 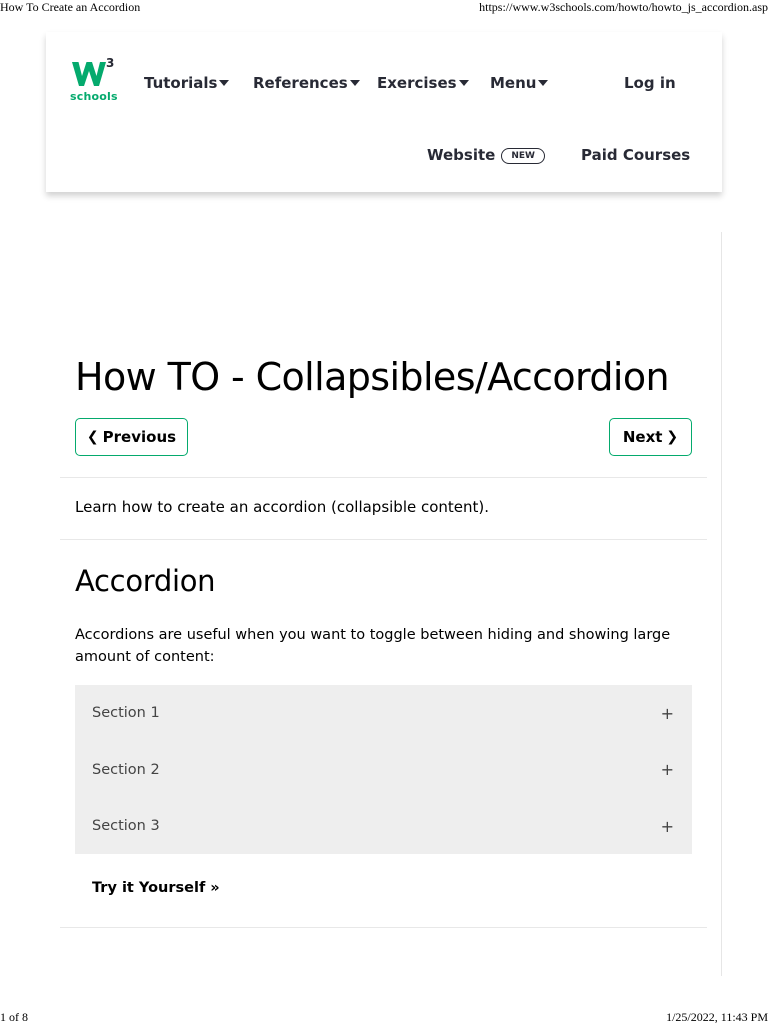 I want to click on accordion: Section 1 + Section 2 + Section 3 +, so click(x=383, y=769).